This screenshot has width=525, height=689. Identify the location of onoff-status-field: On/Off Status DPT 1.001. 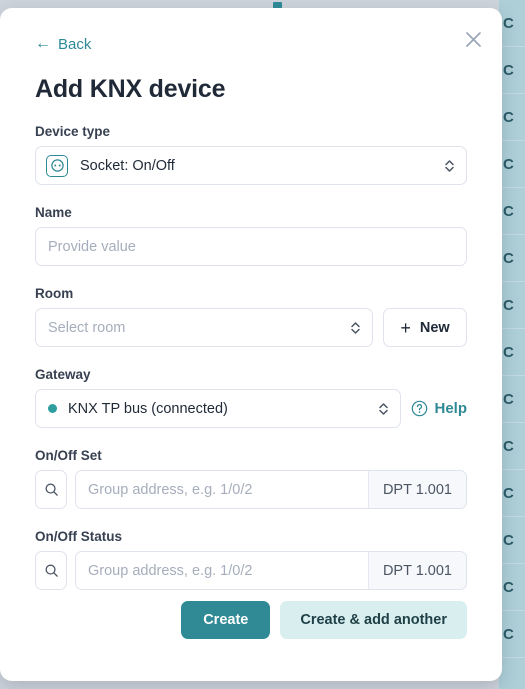
(251, 559).